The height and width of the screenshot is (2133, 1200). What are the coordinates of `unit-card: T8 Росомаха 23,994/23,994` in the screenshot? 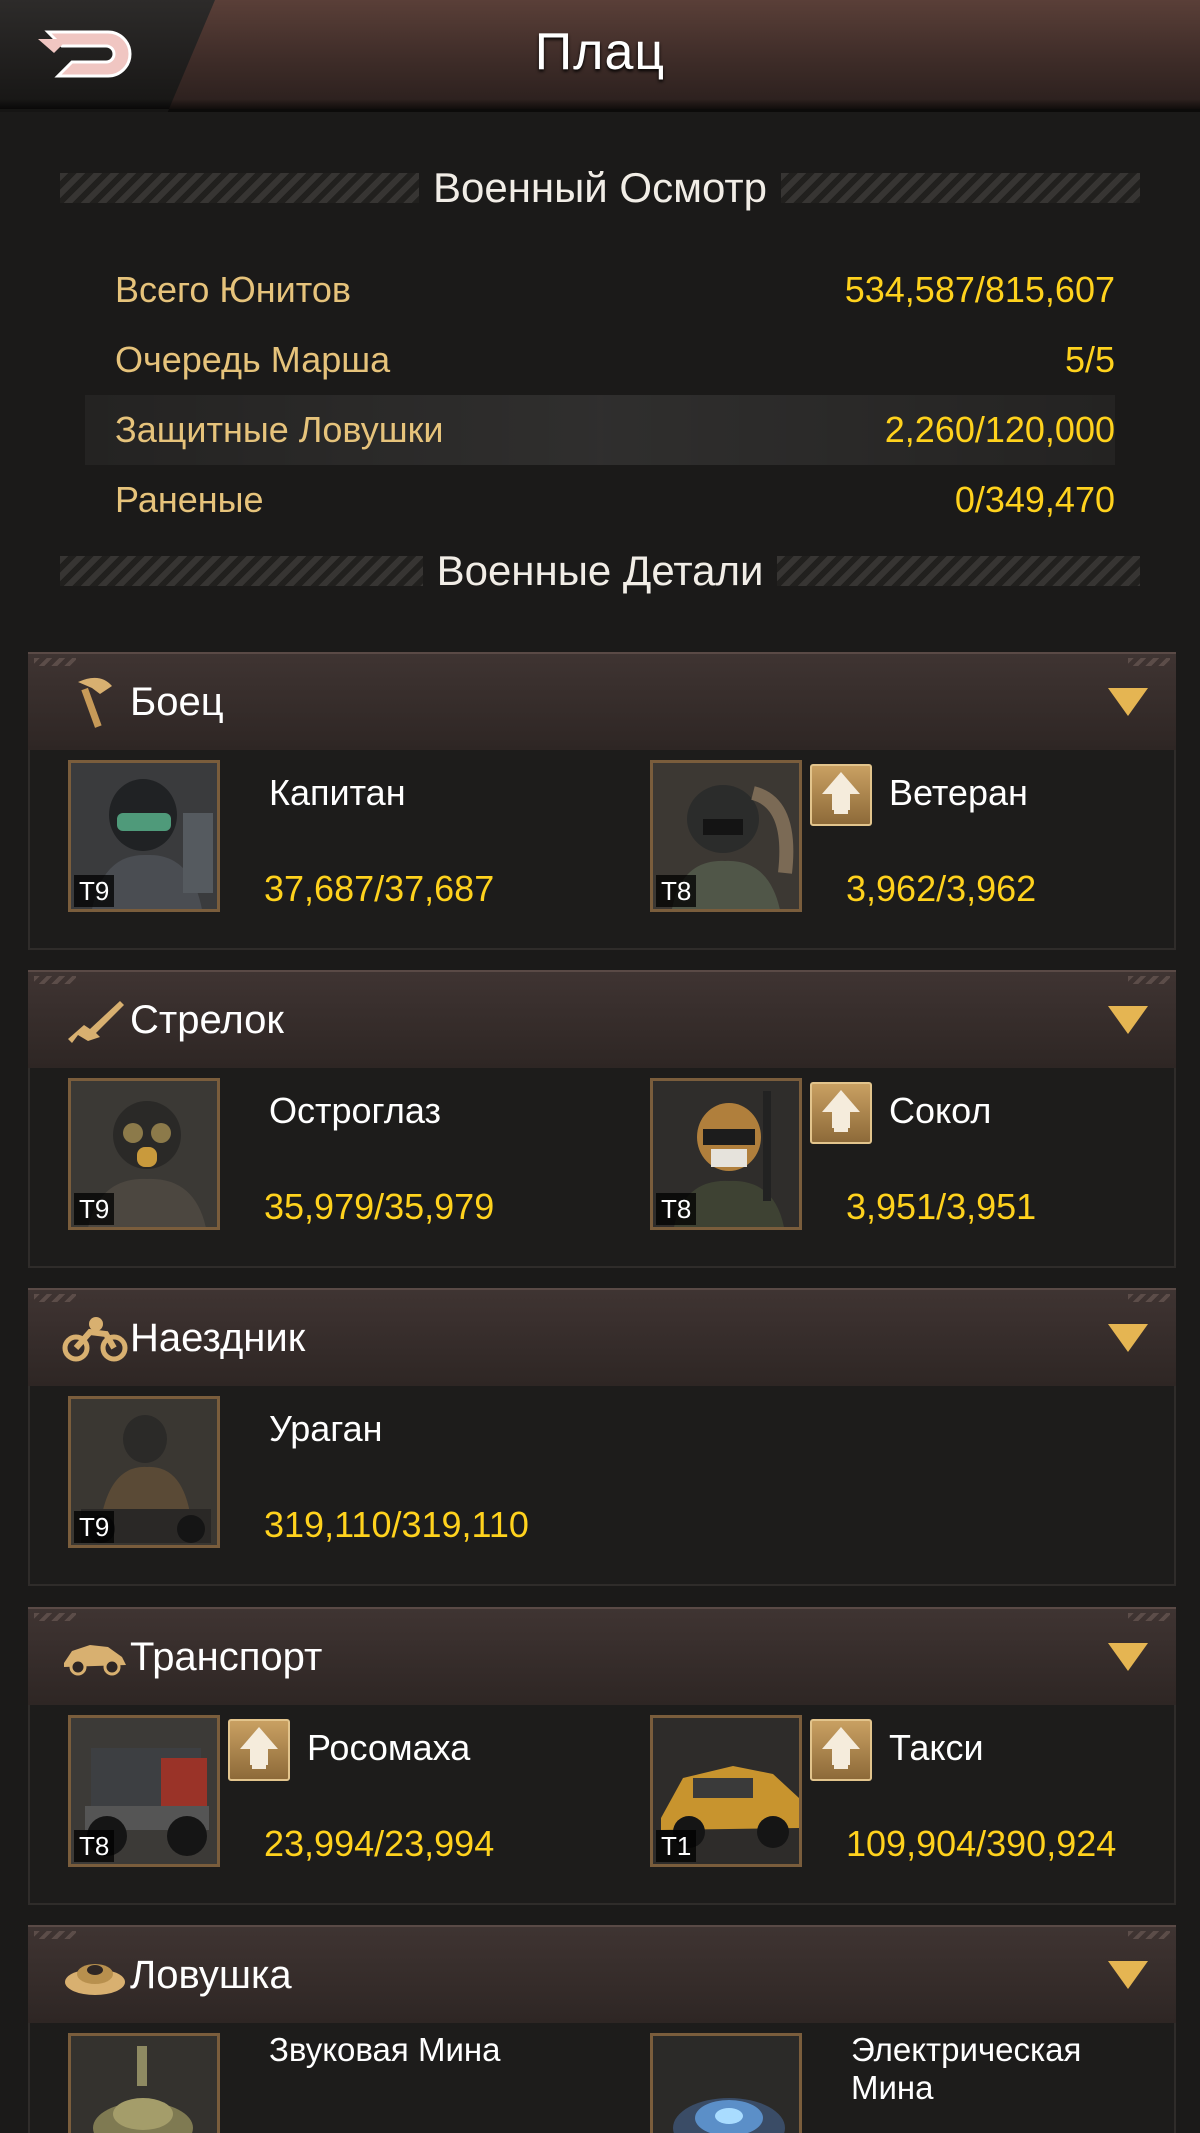 It's located at (348, 1795).